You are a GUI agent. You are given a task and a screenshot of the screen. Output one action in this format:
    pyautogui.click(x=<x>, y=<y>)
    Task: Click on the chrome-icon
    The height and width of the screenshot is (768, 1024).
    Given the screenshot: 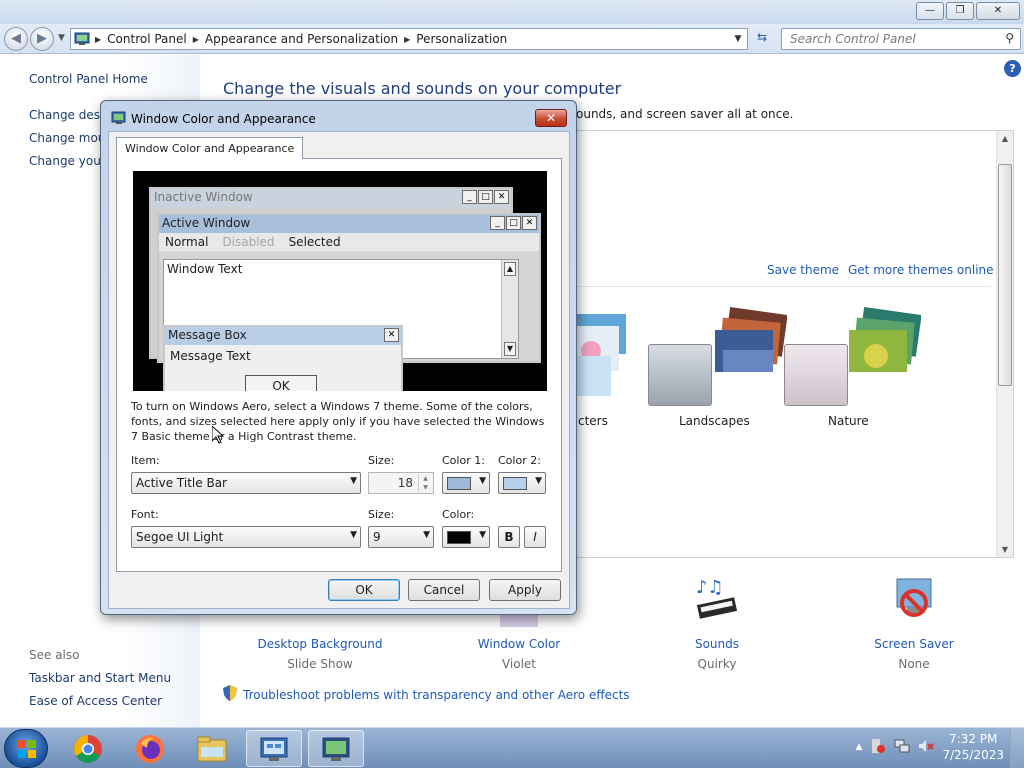 What is the action you would take?
    pyautogui.click(x=88, y=748)
    